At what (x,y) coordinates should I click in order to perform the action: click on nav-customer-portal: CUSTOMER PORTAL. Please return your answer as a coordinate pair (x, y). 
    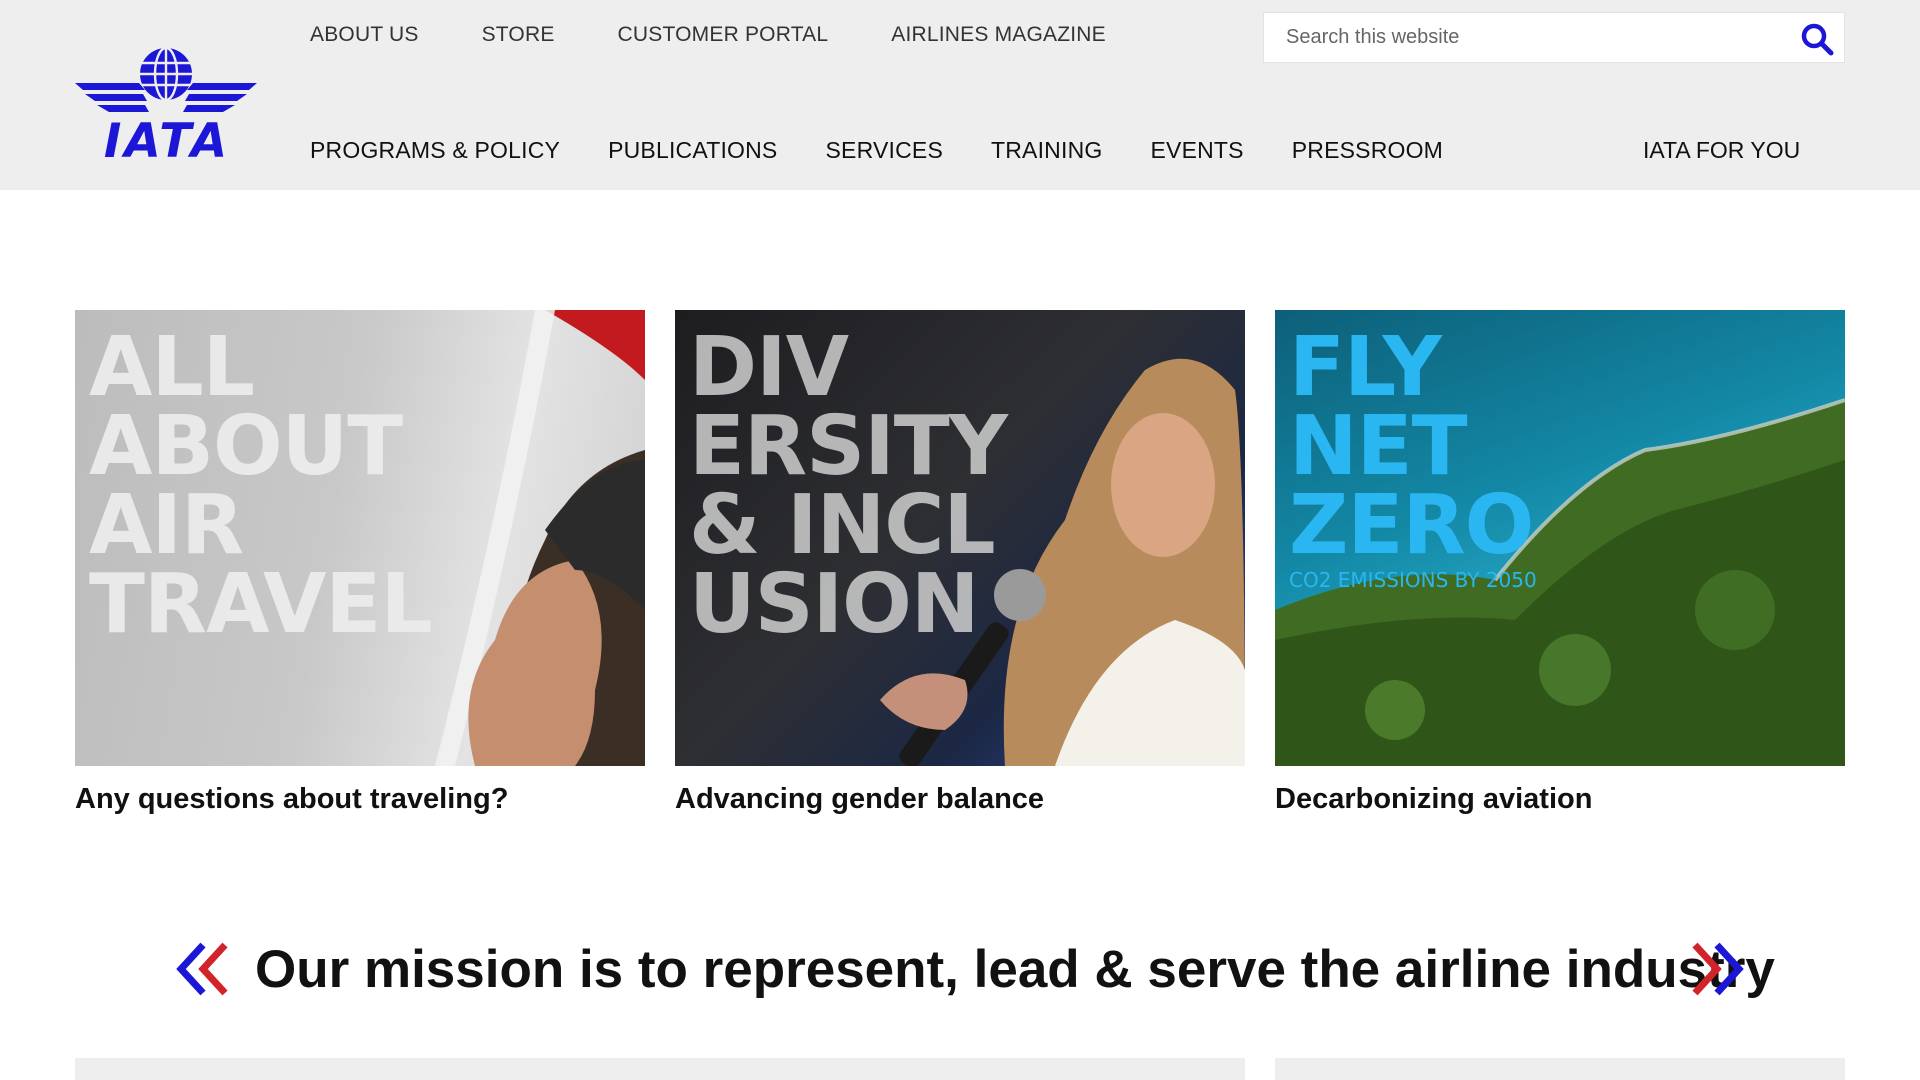
    Looking at the image, I should click on (723, 35).